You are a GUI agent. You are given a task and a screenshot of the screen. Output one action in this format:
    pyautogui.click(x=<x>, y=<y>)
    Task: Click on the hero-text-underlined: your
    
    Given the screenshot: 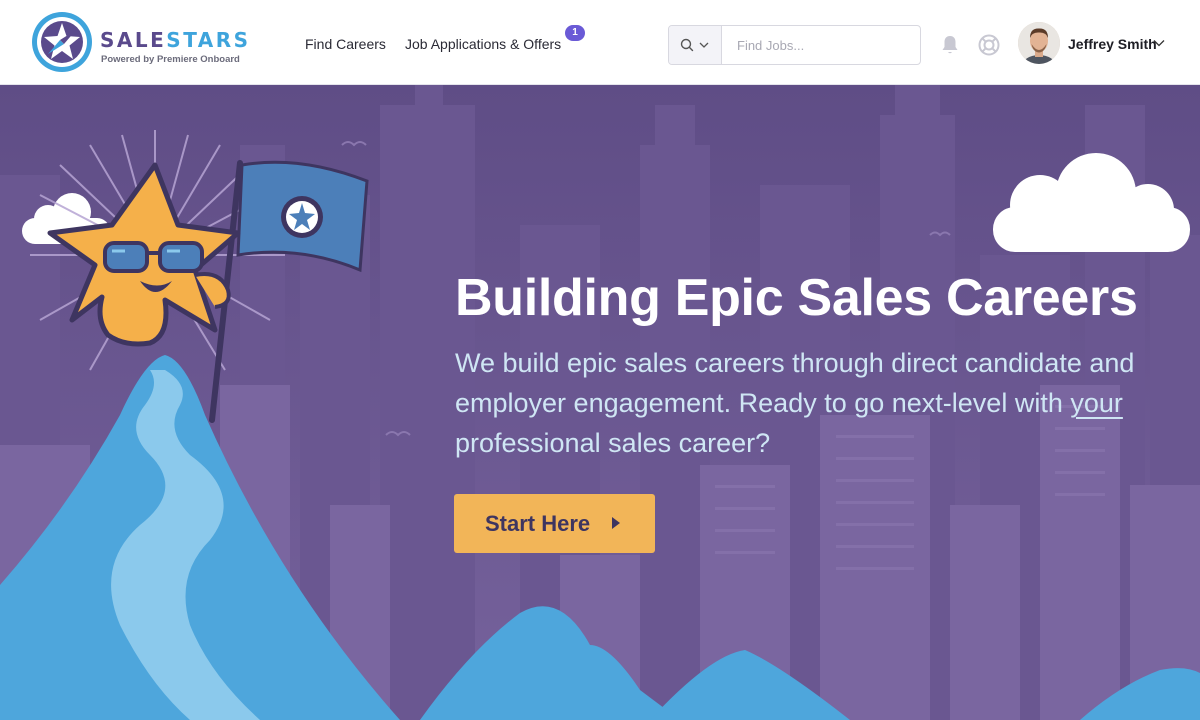 What is the action you would take?
    pyautogui.click(x=1096, y=403)
    